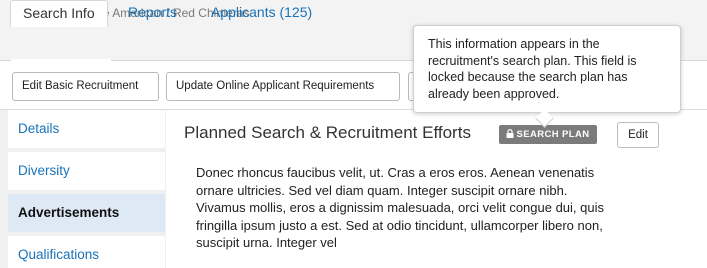 The height and width of the screenshot is (268, 707). Describe the element at coordinates (510, 133) in the screenshot. I see `lock-icon` at that location.